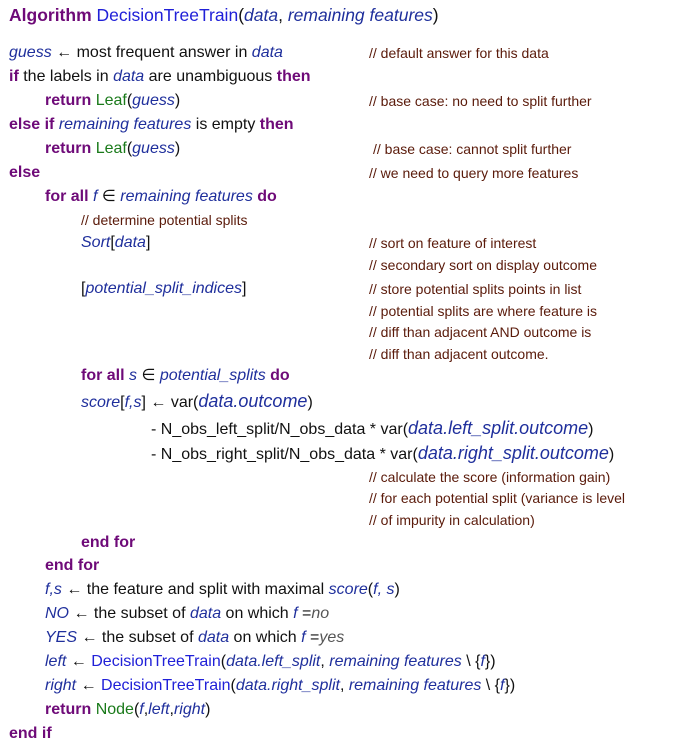  What do you see at coordinates (30, 734) in the screenshot?
I see `line-end-if: end if` at bounding box center [30, 734].